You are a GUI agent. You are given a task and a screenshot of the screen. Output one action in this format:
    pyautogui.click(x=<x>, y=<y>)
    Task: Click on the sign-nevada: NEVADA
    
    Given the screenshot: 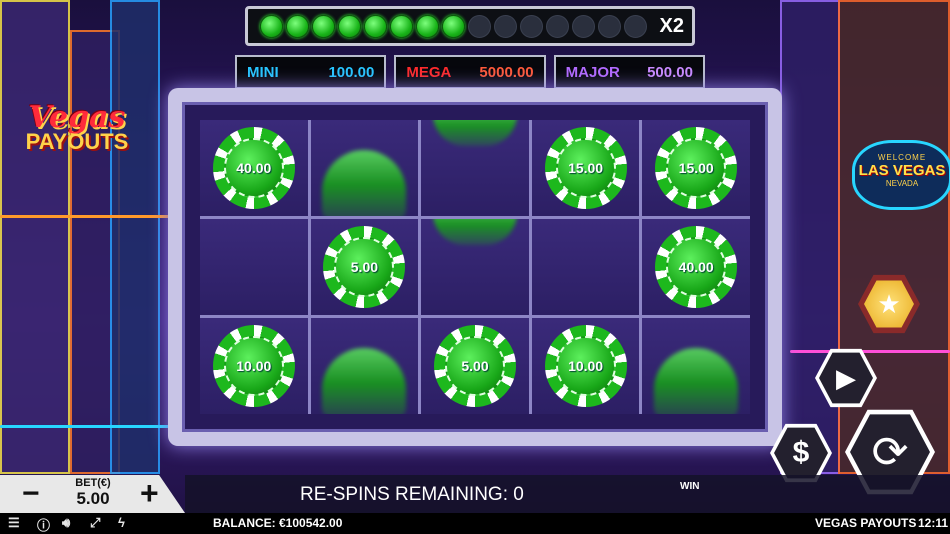 What is the action you would take?
    pyautogui.click(x=902, y=183)
    